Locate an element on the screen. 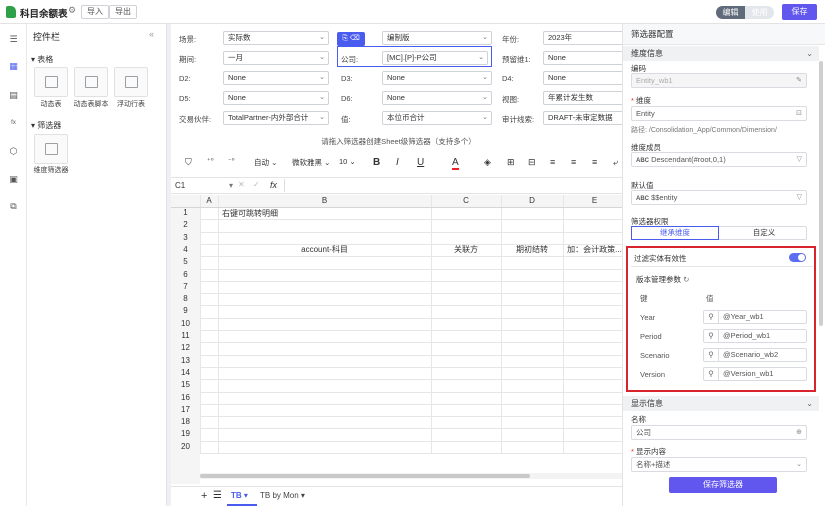  function-icon: fx is located at coordinates (273, 185).